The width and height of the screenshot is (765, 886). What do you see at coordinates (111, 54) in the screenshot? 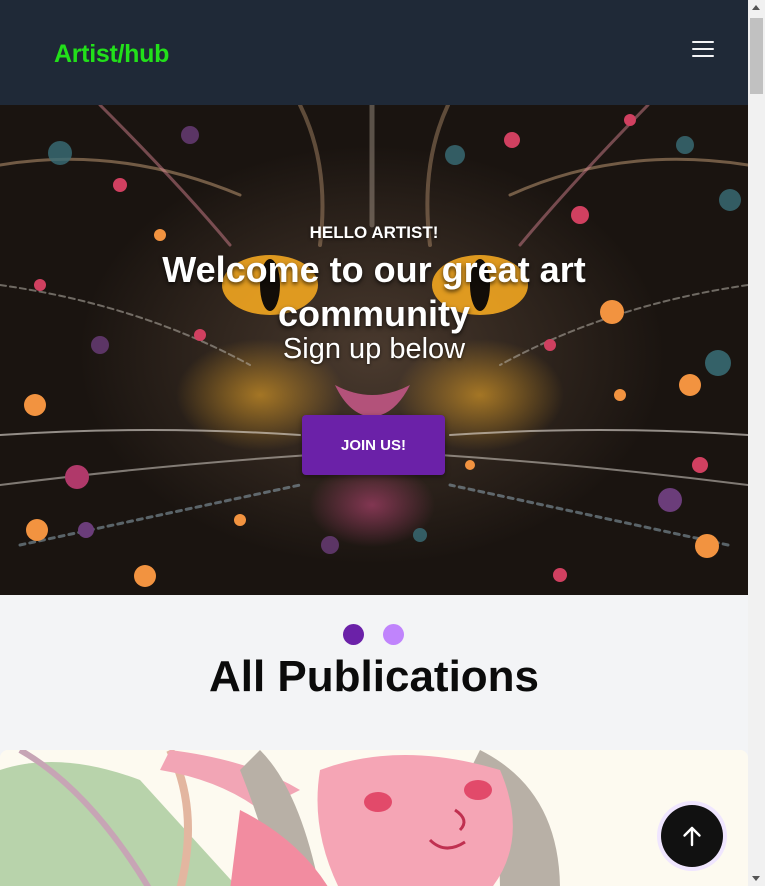
I see `brand-logo: Artist/hub` at bounding box center [111, 54].